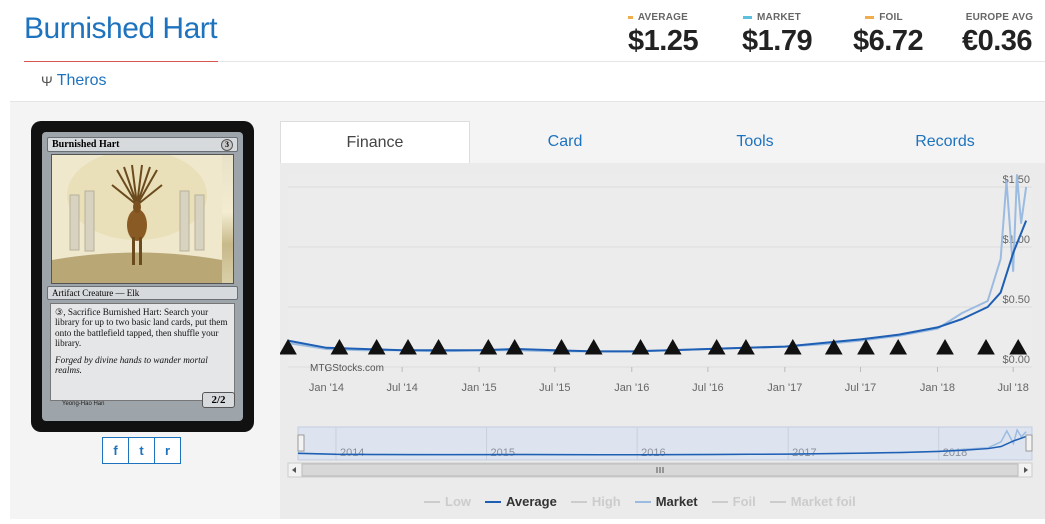 This screenshot has width=1045, height=524. I want to click on x-tick-label: Jul '17, so click(860, 388).